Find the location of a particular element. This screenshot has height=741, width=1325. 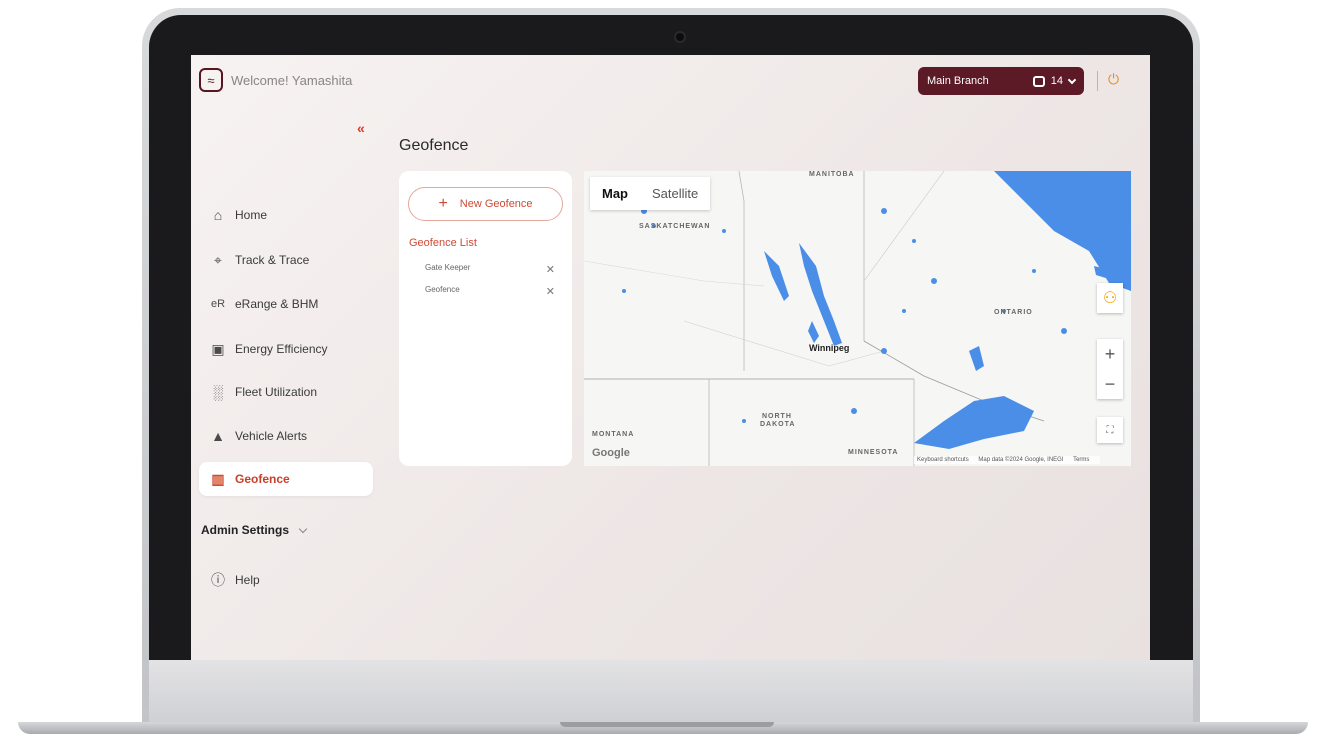

sidebar-item-label: Vehicle Alerts is located at coordinates (271, 436).